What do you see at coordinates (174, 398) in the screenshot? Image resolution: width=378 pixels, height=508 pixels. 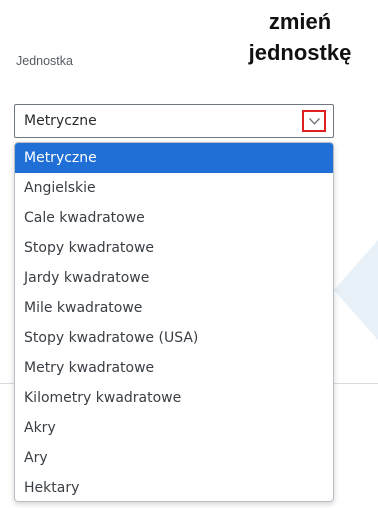 I see `unit-option: Kilometry kwadratowe` at bounding box center [174, 398].